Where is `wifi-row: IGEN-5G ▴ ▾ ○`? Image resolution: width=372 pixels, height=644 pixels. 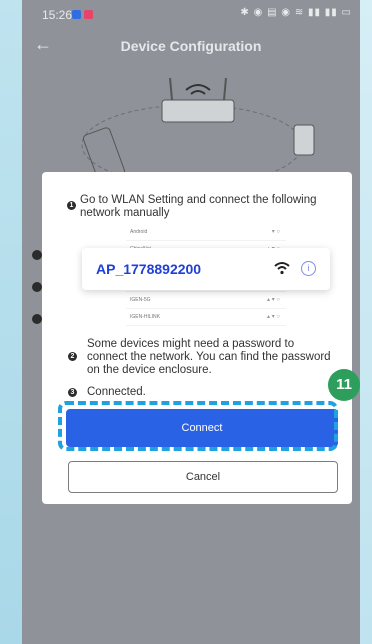
wifi-row: IGEN-5G ▴ ▾ ○ is located at coordinates (206, 300).